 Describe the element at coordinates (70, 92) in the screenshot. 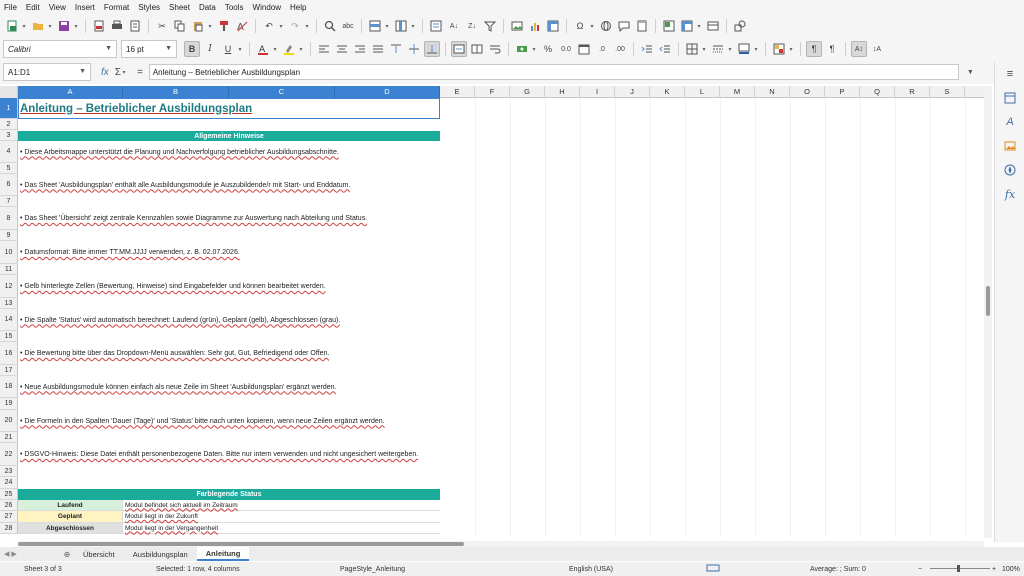

I see `column-header: A` at that location.